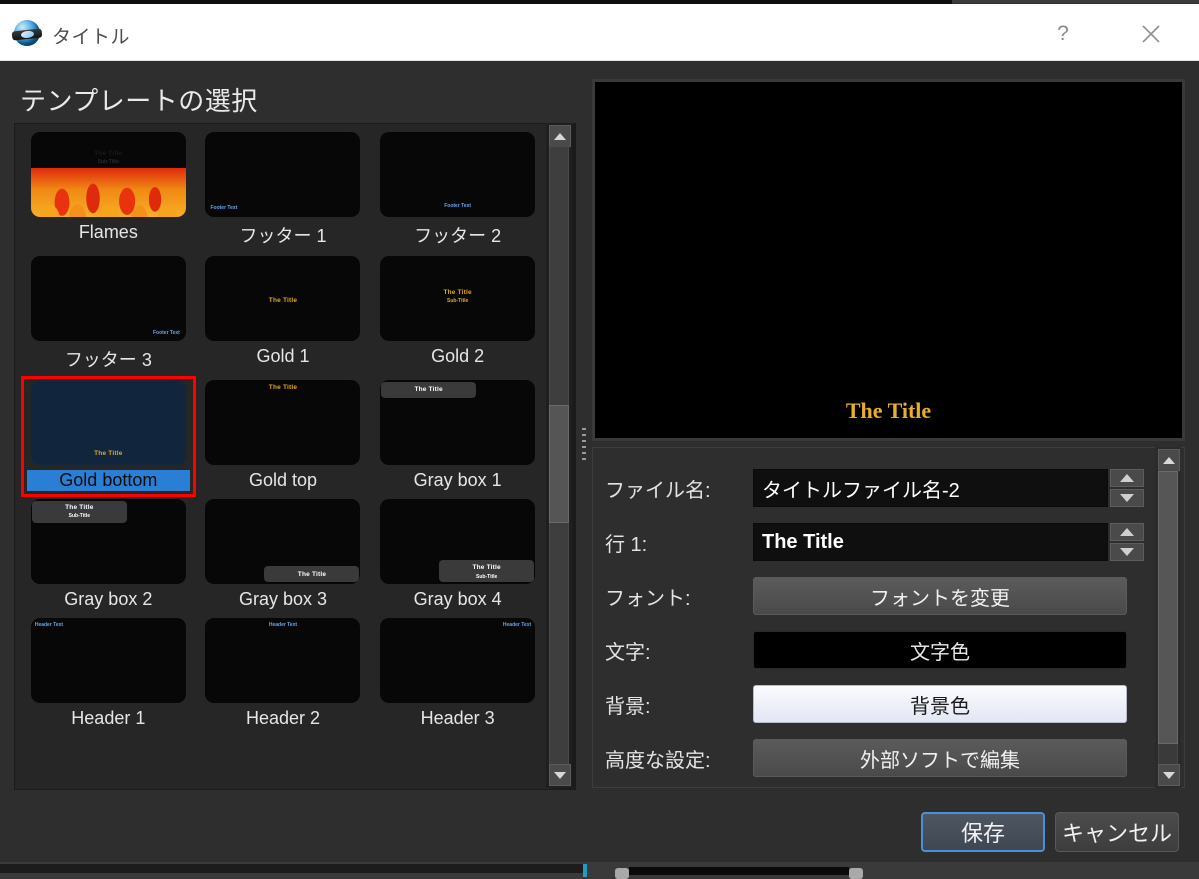 This screenshot has height=879, width=1199. Describe the element at coordinates (628, 652) in the screenshot. I see `text-color-label: 文字:` at that location.